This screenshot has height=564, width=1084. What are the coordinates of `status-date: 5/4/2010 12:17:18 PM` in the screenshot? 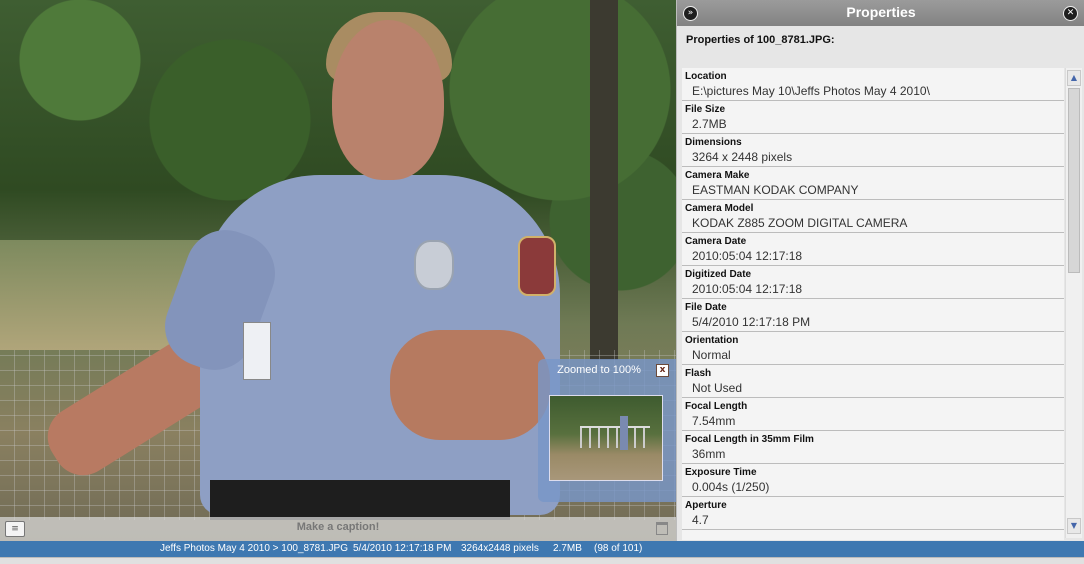 It's located at (402, 548).